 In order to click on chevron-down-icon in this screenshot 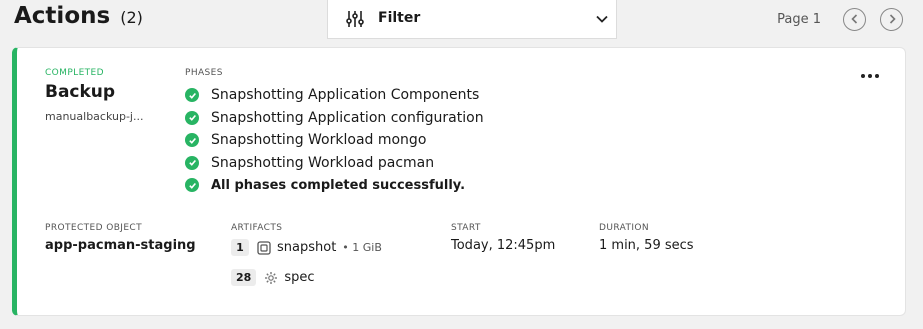, I will do `click(602, 19)`.